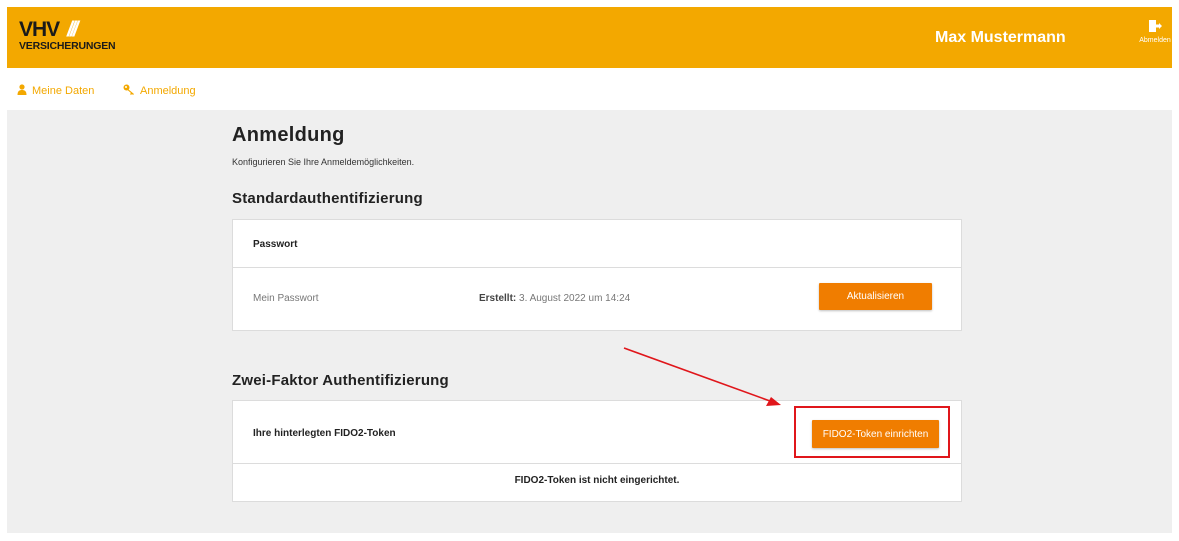  Describe the element at coordinates (702, 376) in the screenshot. I see `annotation-arrow` at that location.